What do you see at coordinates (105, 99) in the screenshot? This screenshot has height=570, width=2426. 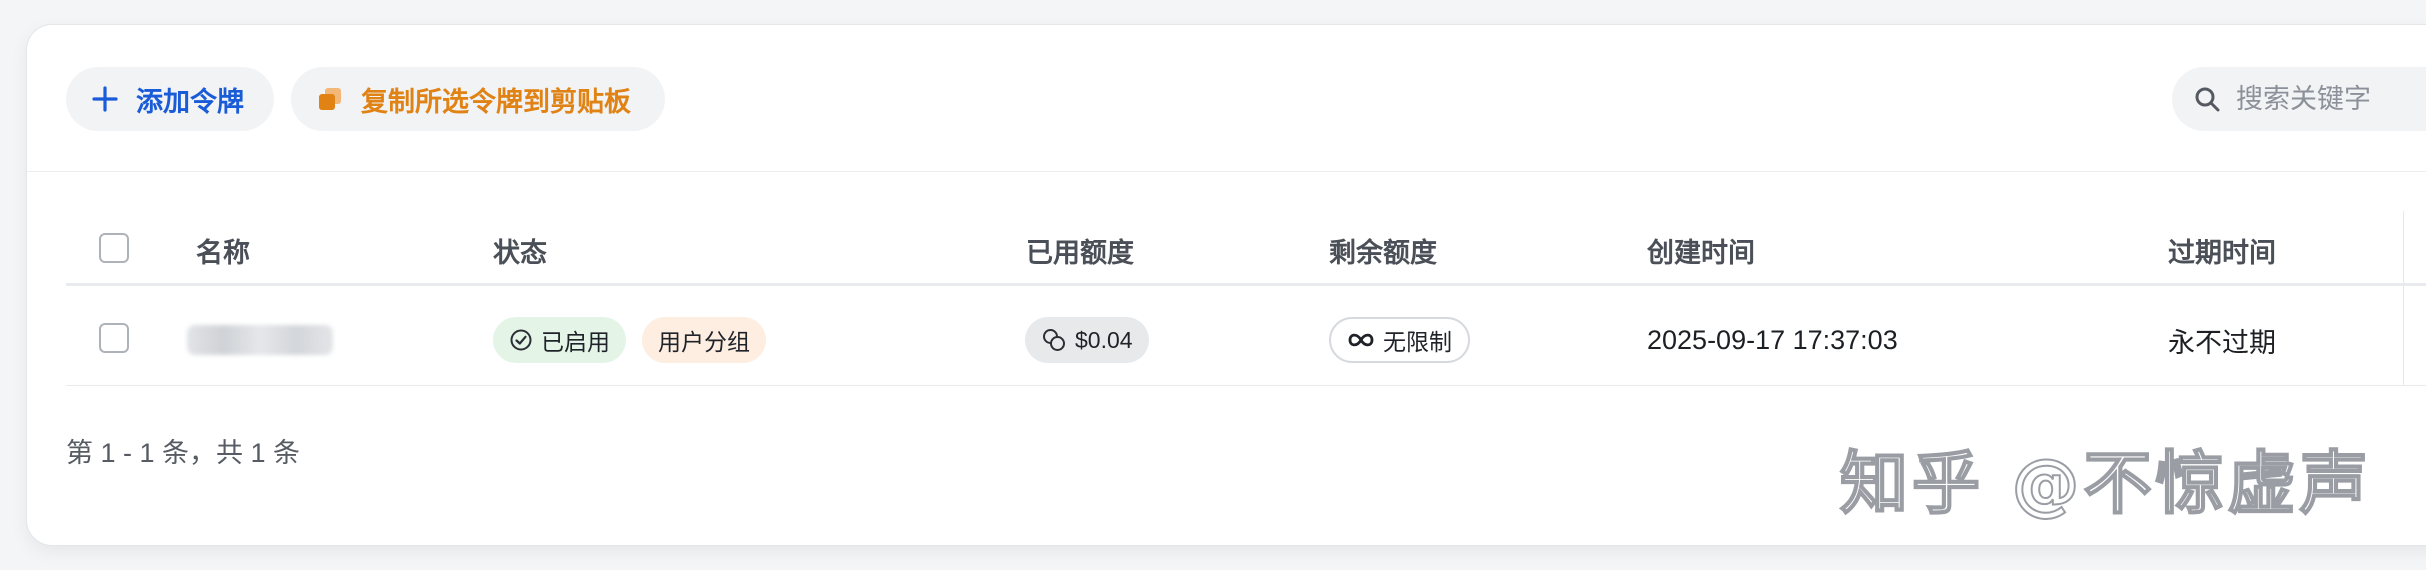 I see `plus-icon` at bounding box center [105, 99].